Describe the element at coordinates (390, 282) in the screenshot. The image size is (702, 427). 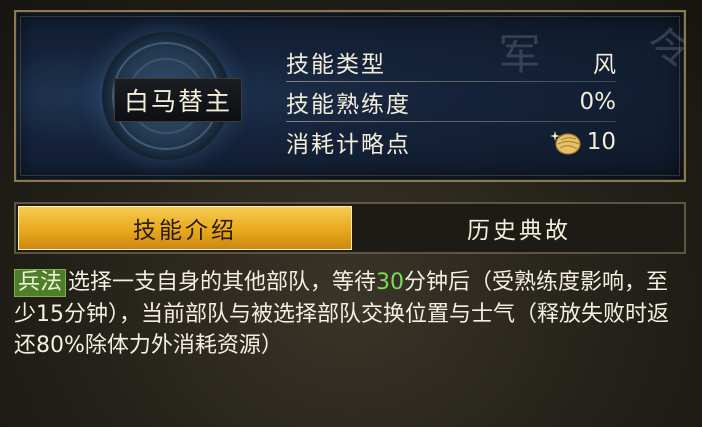
I see `wait-minutes-value: 30` at that location.